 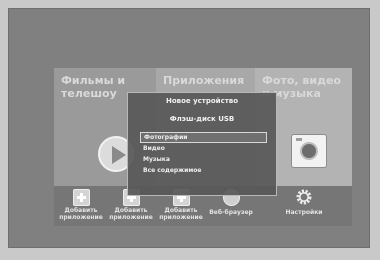 What do you see at coordinates (231, 212) in the screenshot?
I see `web-browser-label: Веб-браузер` at bounding box center [231, 212].